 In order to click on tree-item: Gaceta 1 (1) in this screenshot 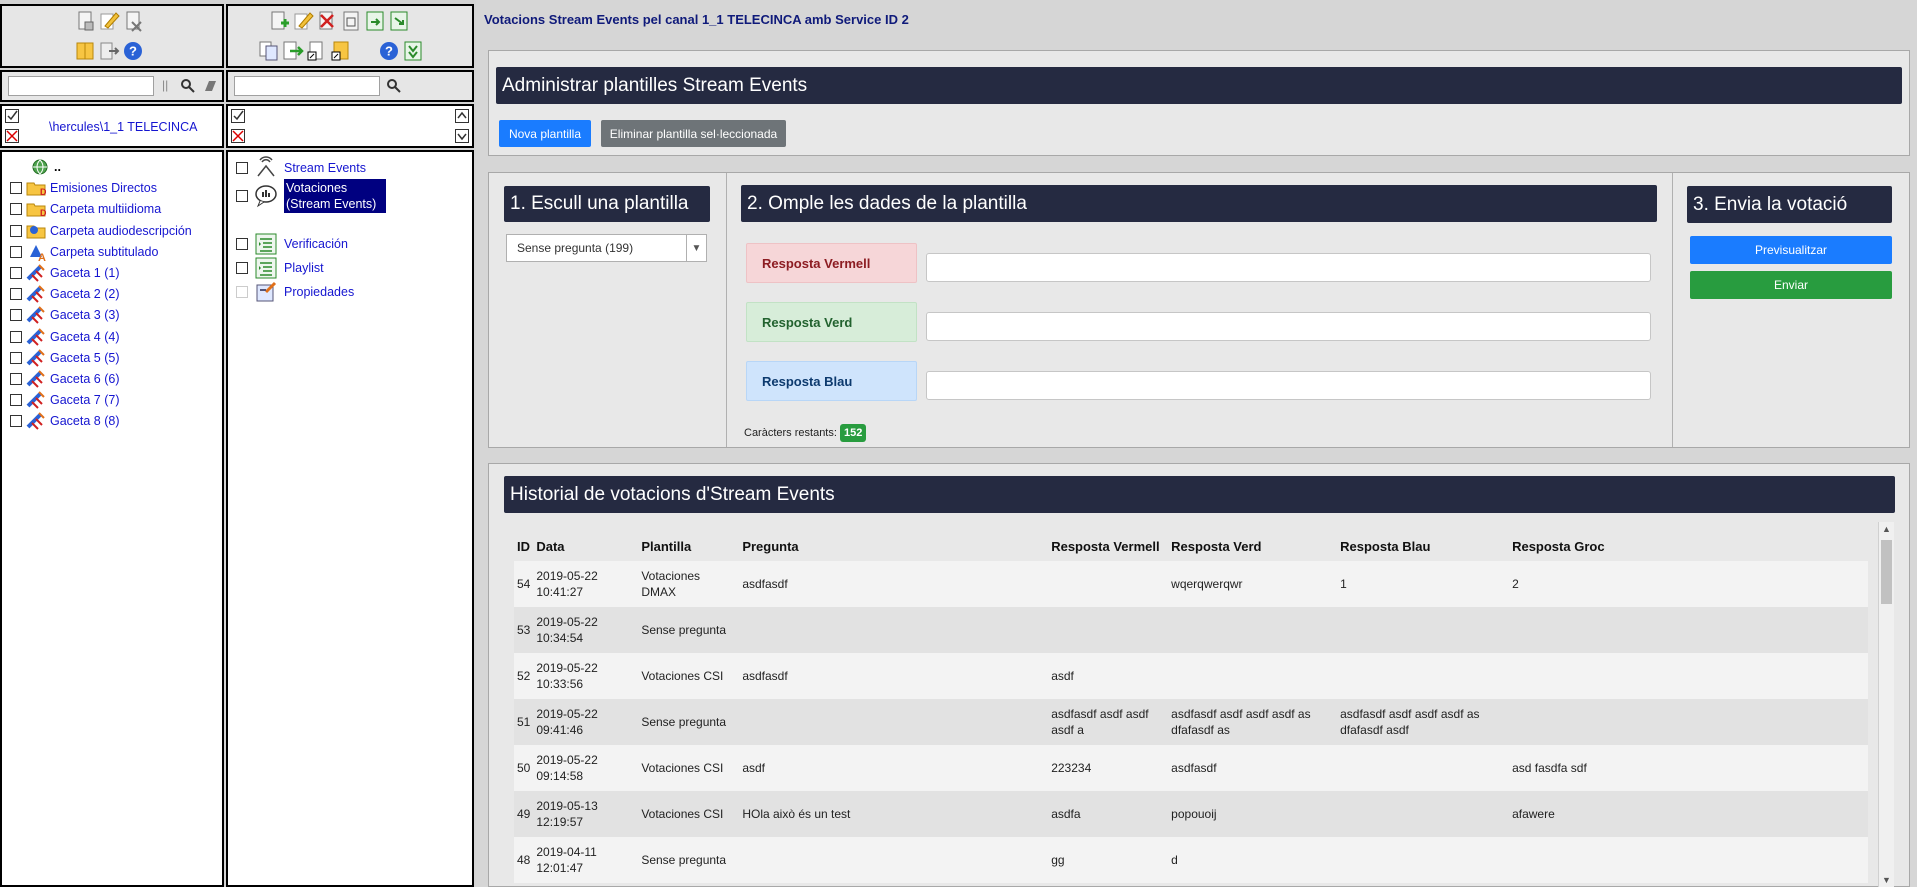, I will do `click(64, 273)`.